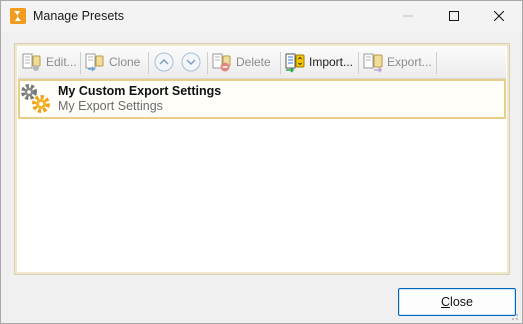  Describe the element at coordinates (261, 16) in the screenshot. I see `title-bar: Manage Presets` at that location.